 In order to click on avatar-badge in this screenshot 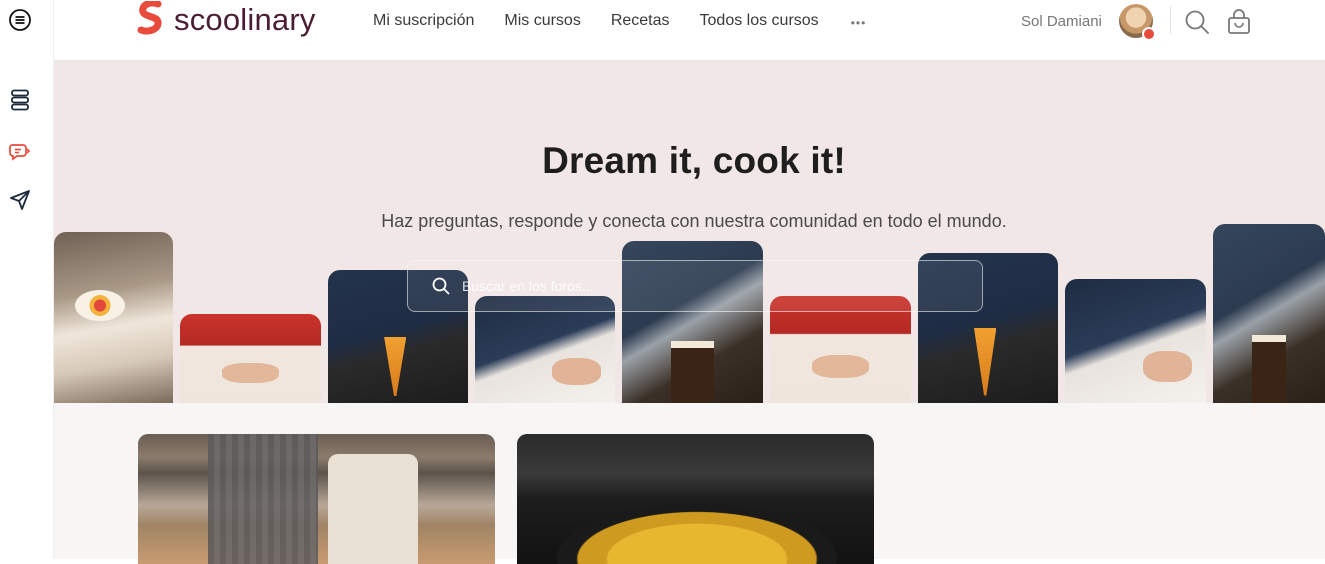, I will do `click(1149, 34)`.